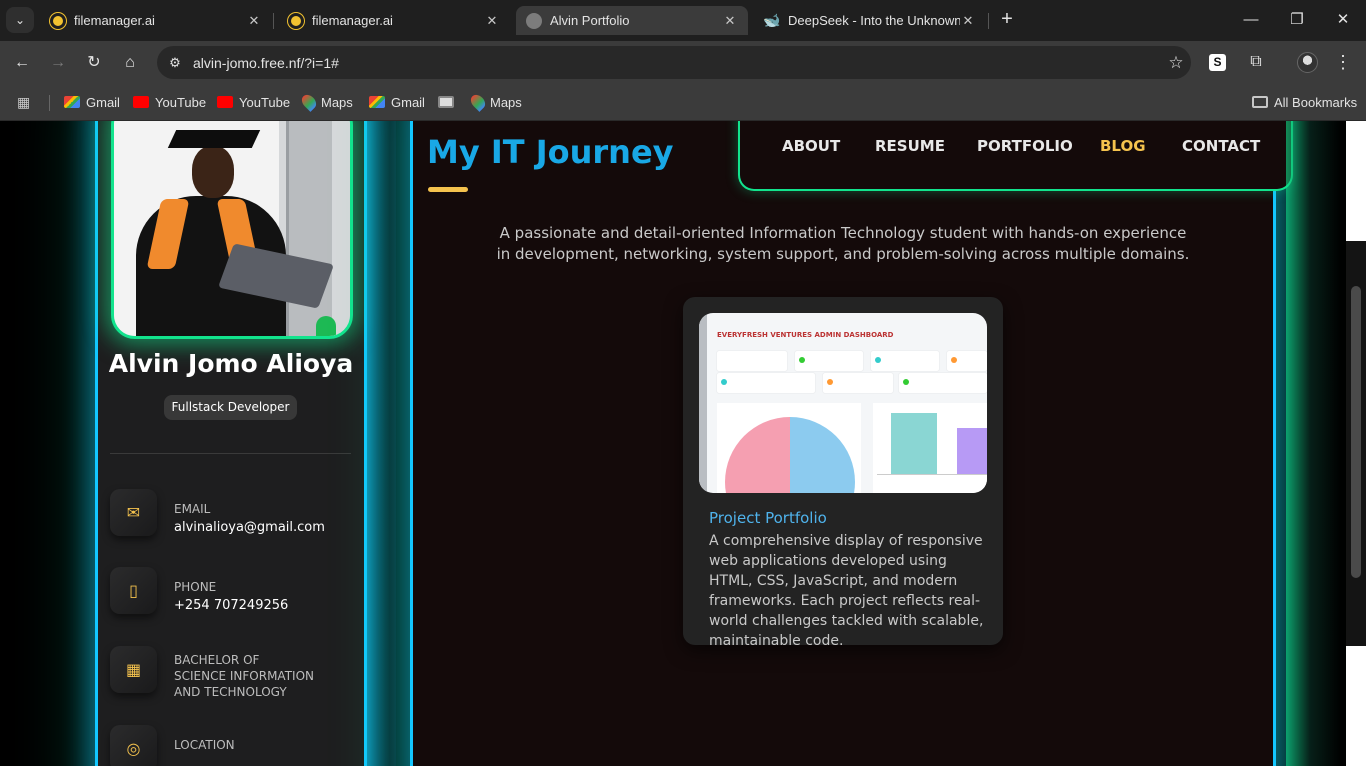 This screenshot has height=766, width=1366. Describe the element at coordinates (133, 590) in the screenshot. I see `phone-icon: ▯` at that location.